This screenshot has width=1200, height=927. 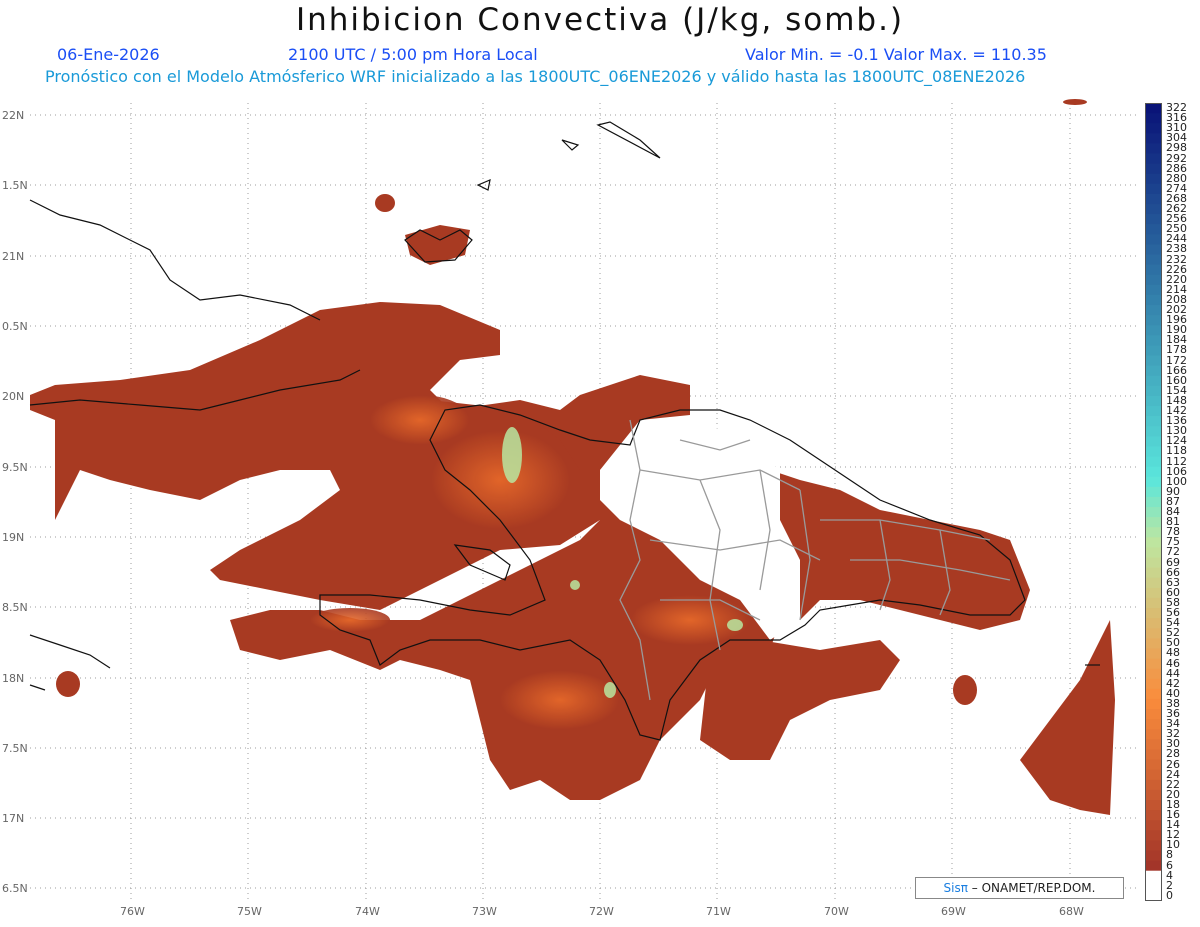 What do you see at coordinates (15, 467) in the screenshot?
I see `lat-label: 9.5N` at bounding box center [15, 467].